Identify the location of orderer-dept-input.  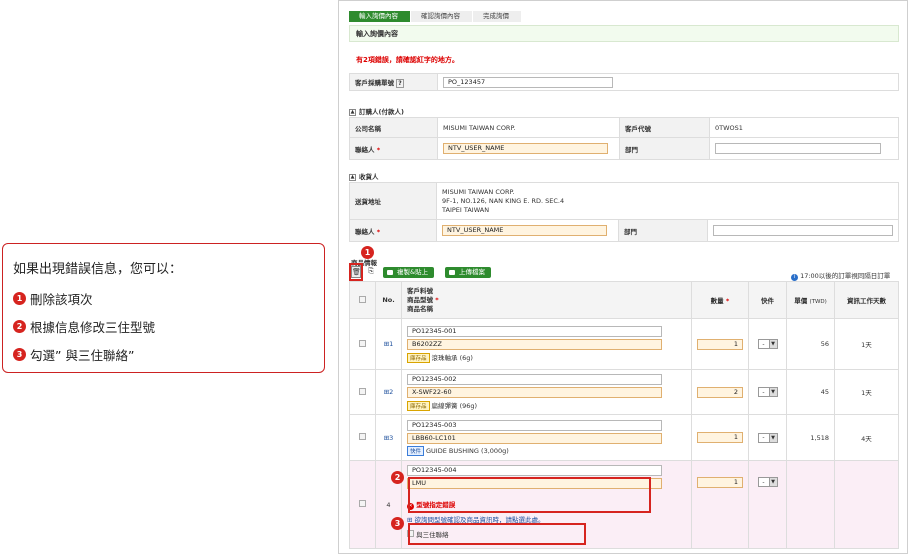
(798, 148).